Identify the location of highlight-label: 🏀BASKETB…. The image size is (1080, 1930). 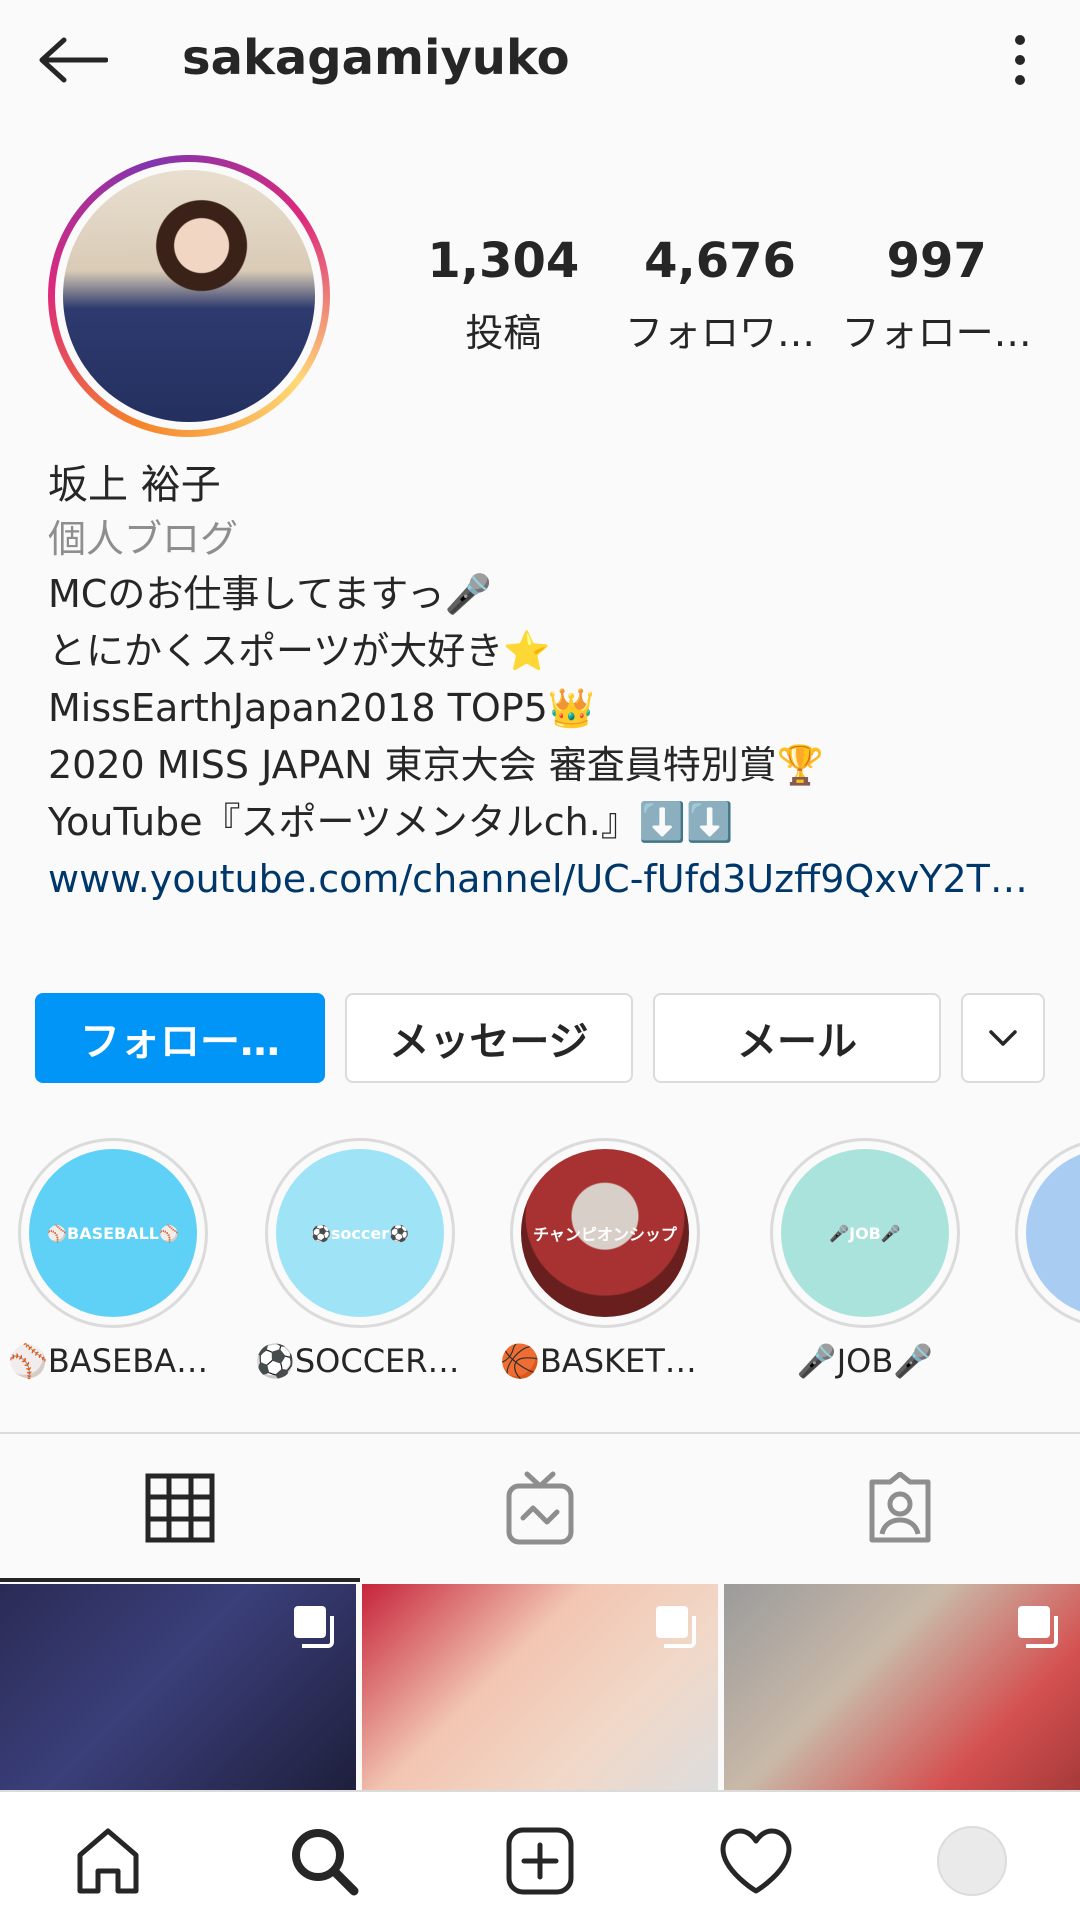
(605, 1361).